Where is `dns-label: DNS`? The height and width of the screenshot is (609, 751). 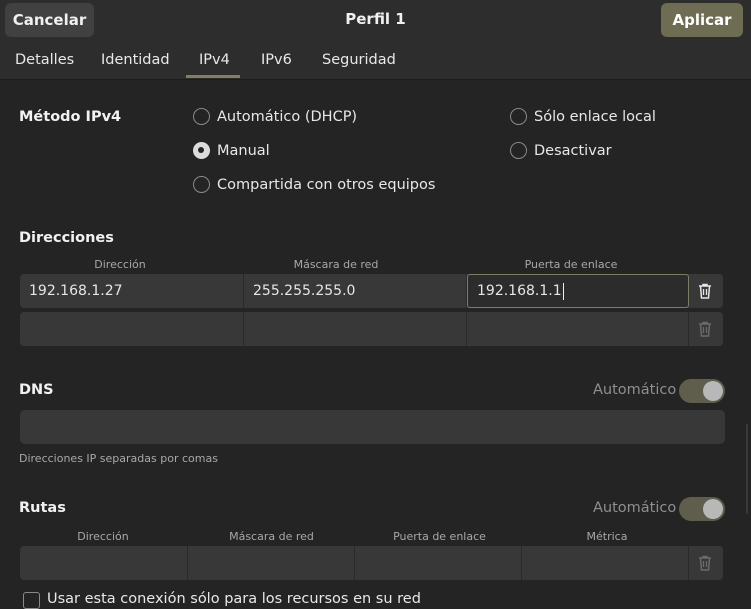 dns-label: DNS is located at coordinates (36, 390).